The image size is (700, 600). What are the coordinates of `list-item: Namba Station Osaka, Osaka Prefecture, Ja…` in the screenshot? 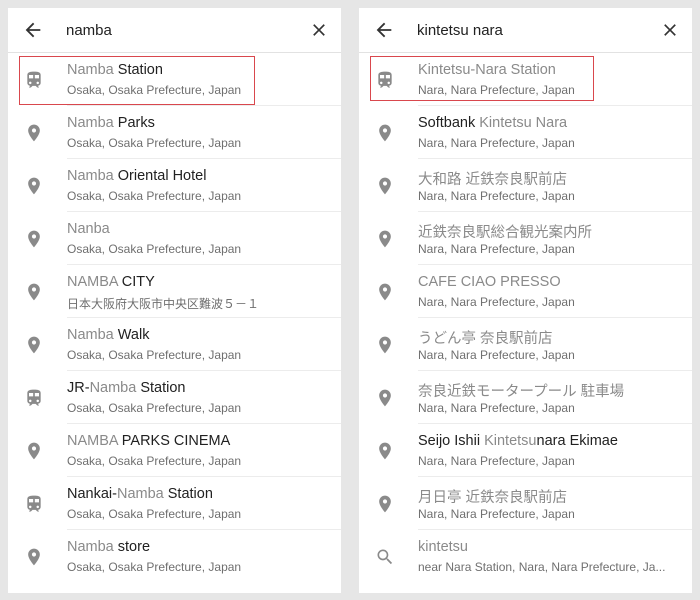 It's located at (174, 79).